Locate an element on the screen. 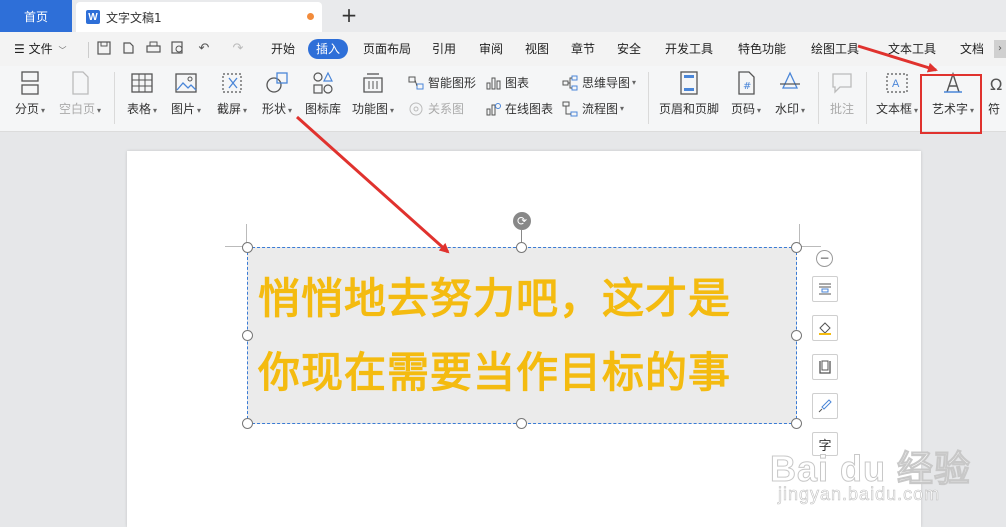 Image resolution: width=1006 pixels, height=527 pixels. menu-item-start: 开始 is located at coordinates (283, 49).